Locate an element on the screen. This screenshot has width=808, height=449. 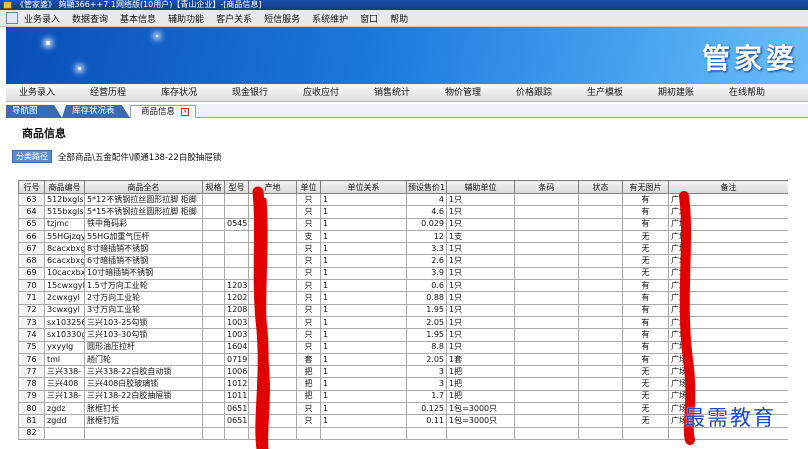
table-row: 82 is located at coordinates (403, 433).